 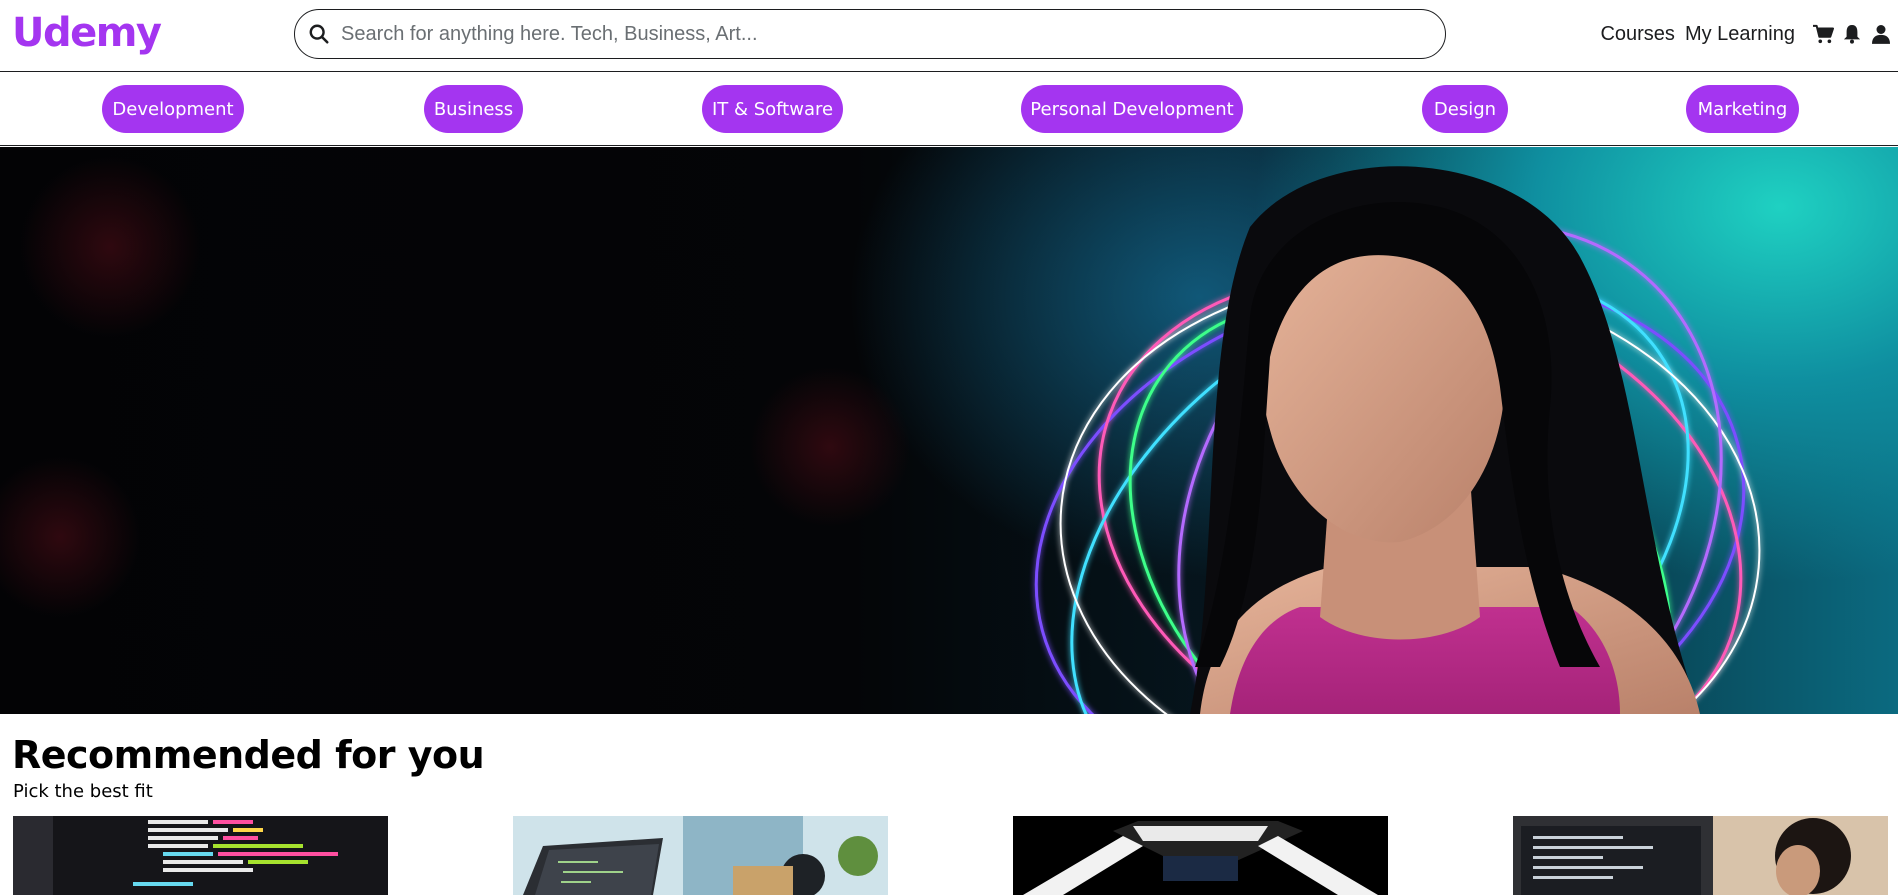 I want to click on top-nav: Courses My Learning, so click(x=1749, y=34).